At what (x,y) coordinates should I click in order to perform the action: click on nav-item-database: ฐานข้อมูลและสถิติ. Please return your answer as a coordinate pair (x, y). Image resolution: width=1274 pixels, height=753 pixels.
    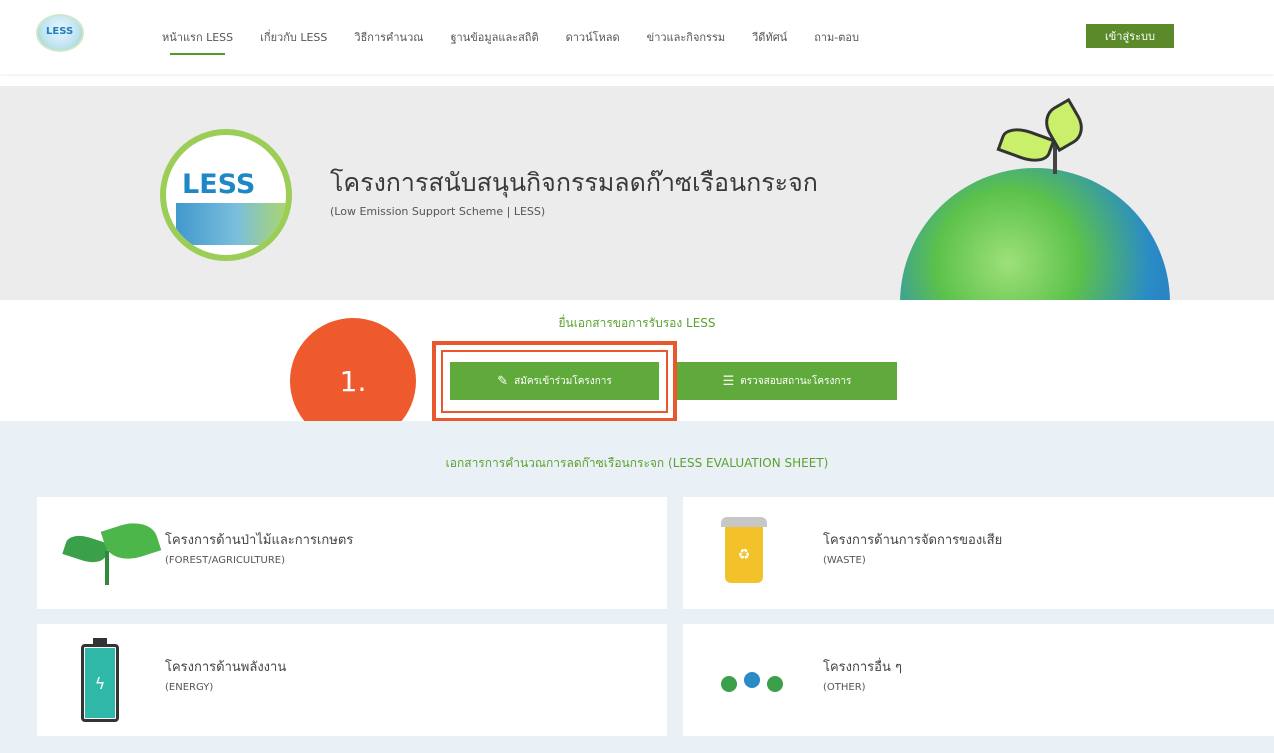
    Looking at the image, I should click on (494, 37).